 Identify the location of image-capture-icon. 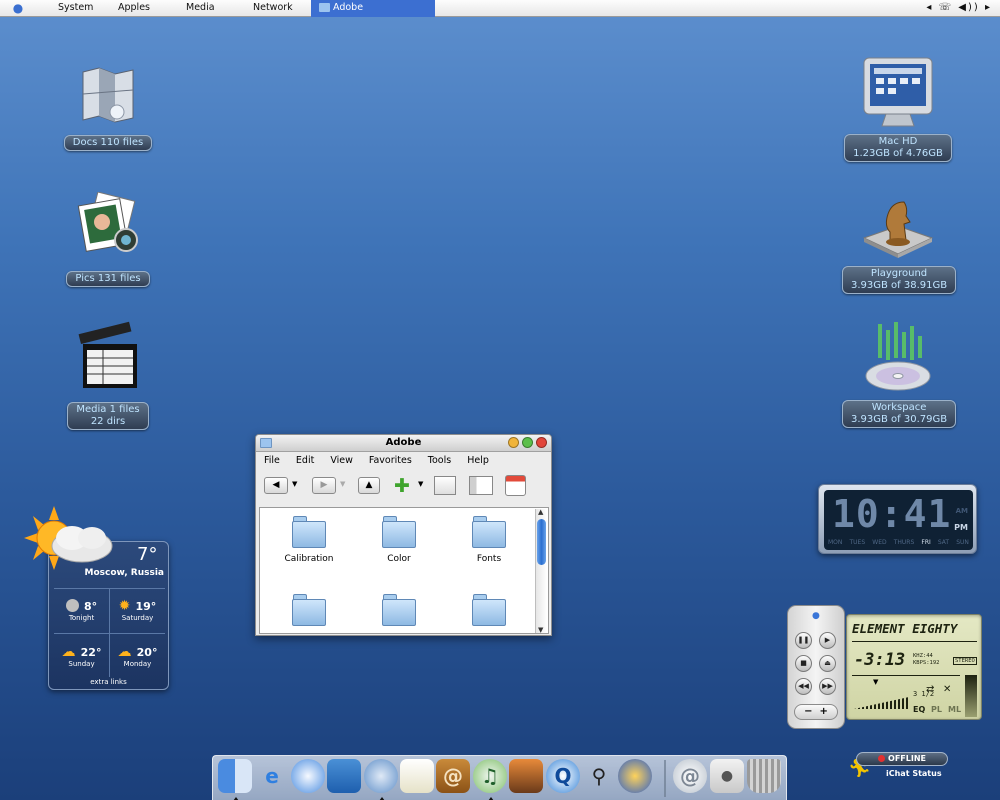
(344, 776).